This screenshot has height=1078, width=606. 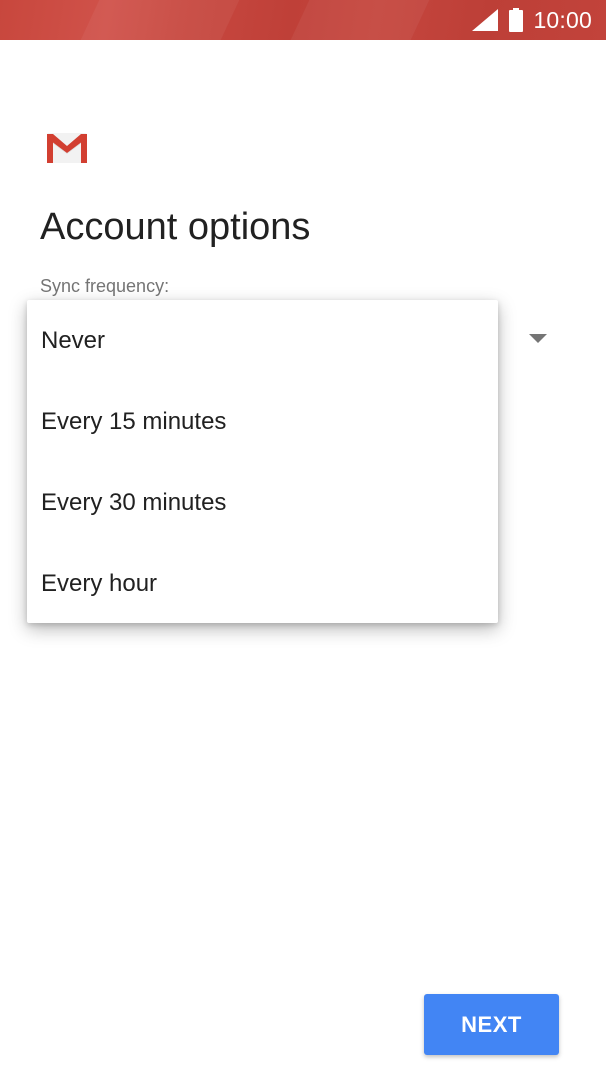 I want to click on sync-option-every-30-minutes: Every 30 minutes, so click(x=262, y=502).